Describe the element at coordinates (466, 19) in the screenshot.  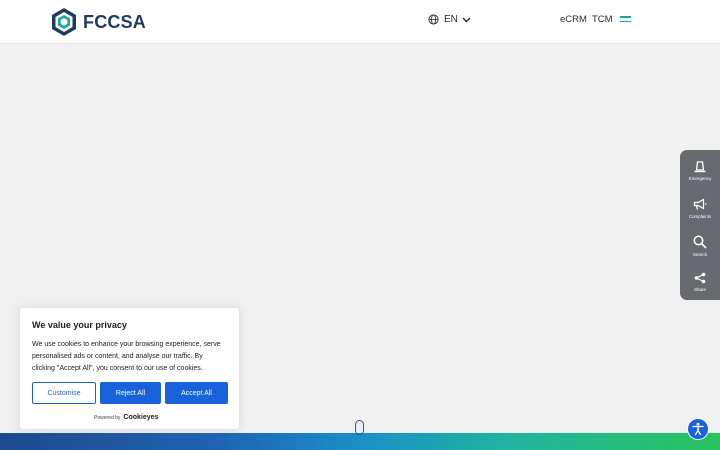
I see `chevron-down-icon` at that location.